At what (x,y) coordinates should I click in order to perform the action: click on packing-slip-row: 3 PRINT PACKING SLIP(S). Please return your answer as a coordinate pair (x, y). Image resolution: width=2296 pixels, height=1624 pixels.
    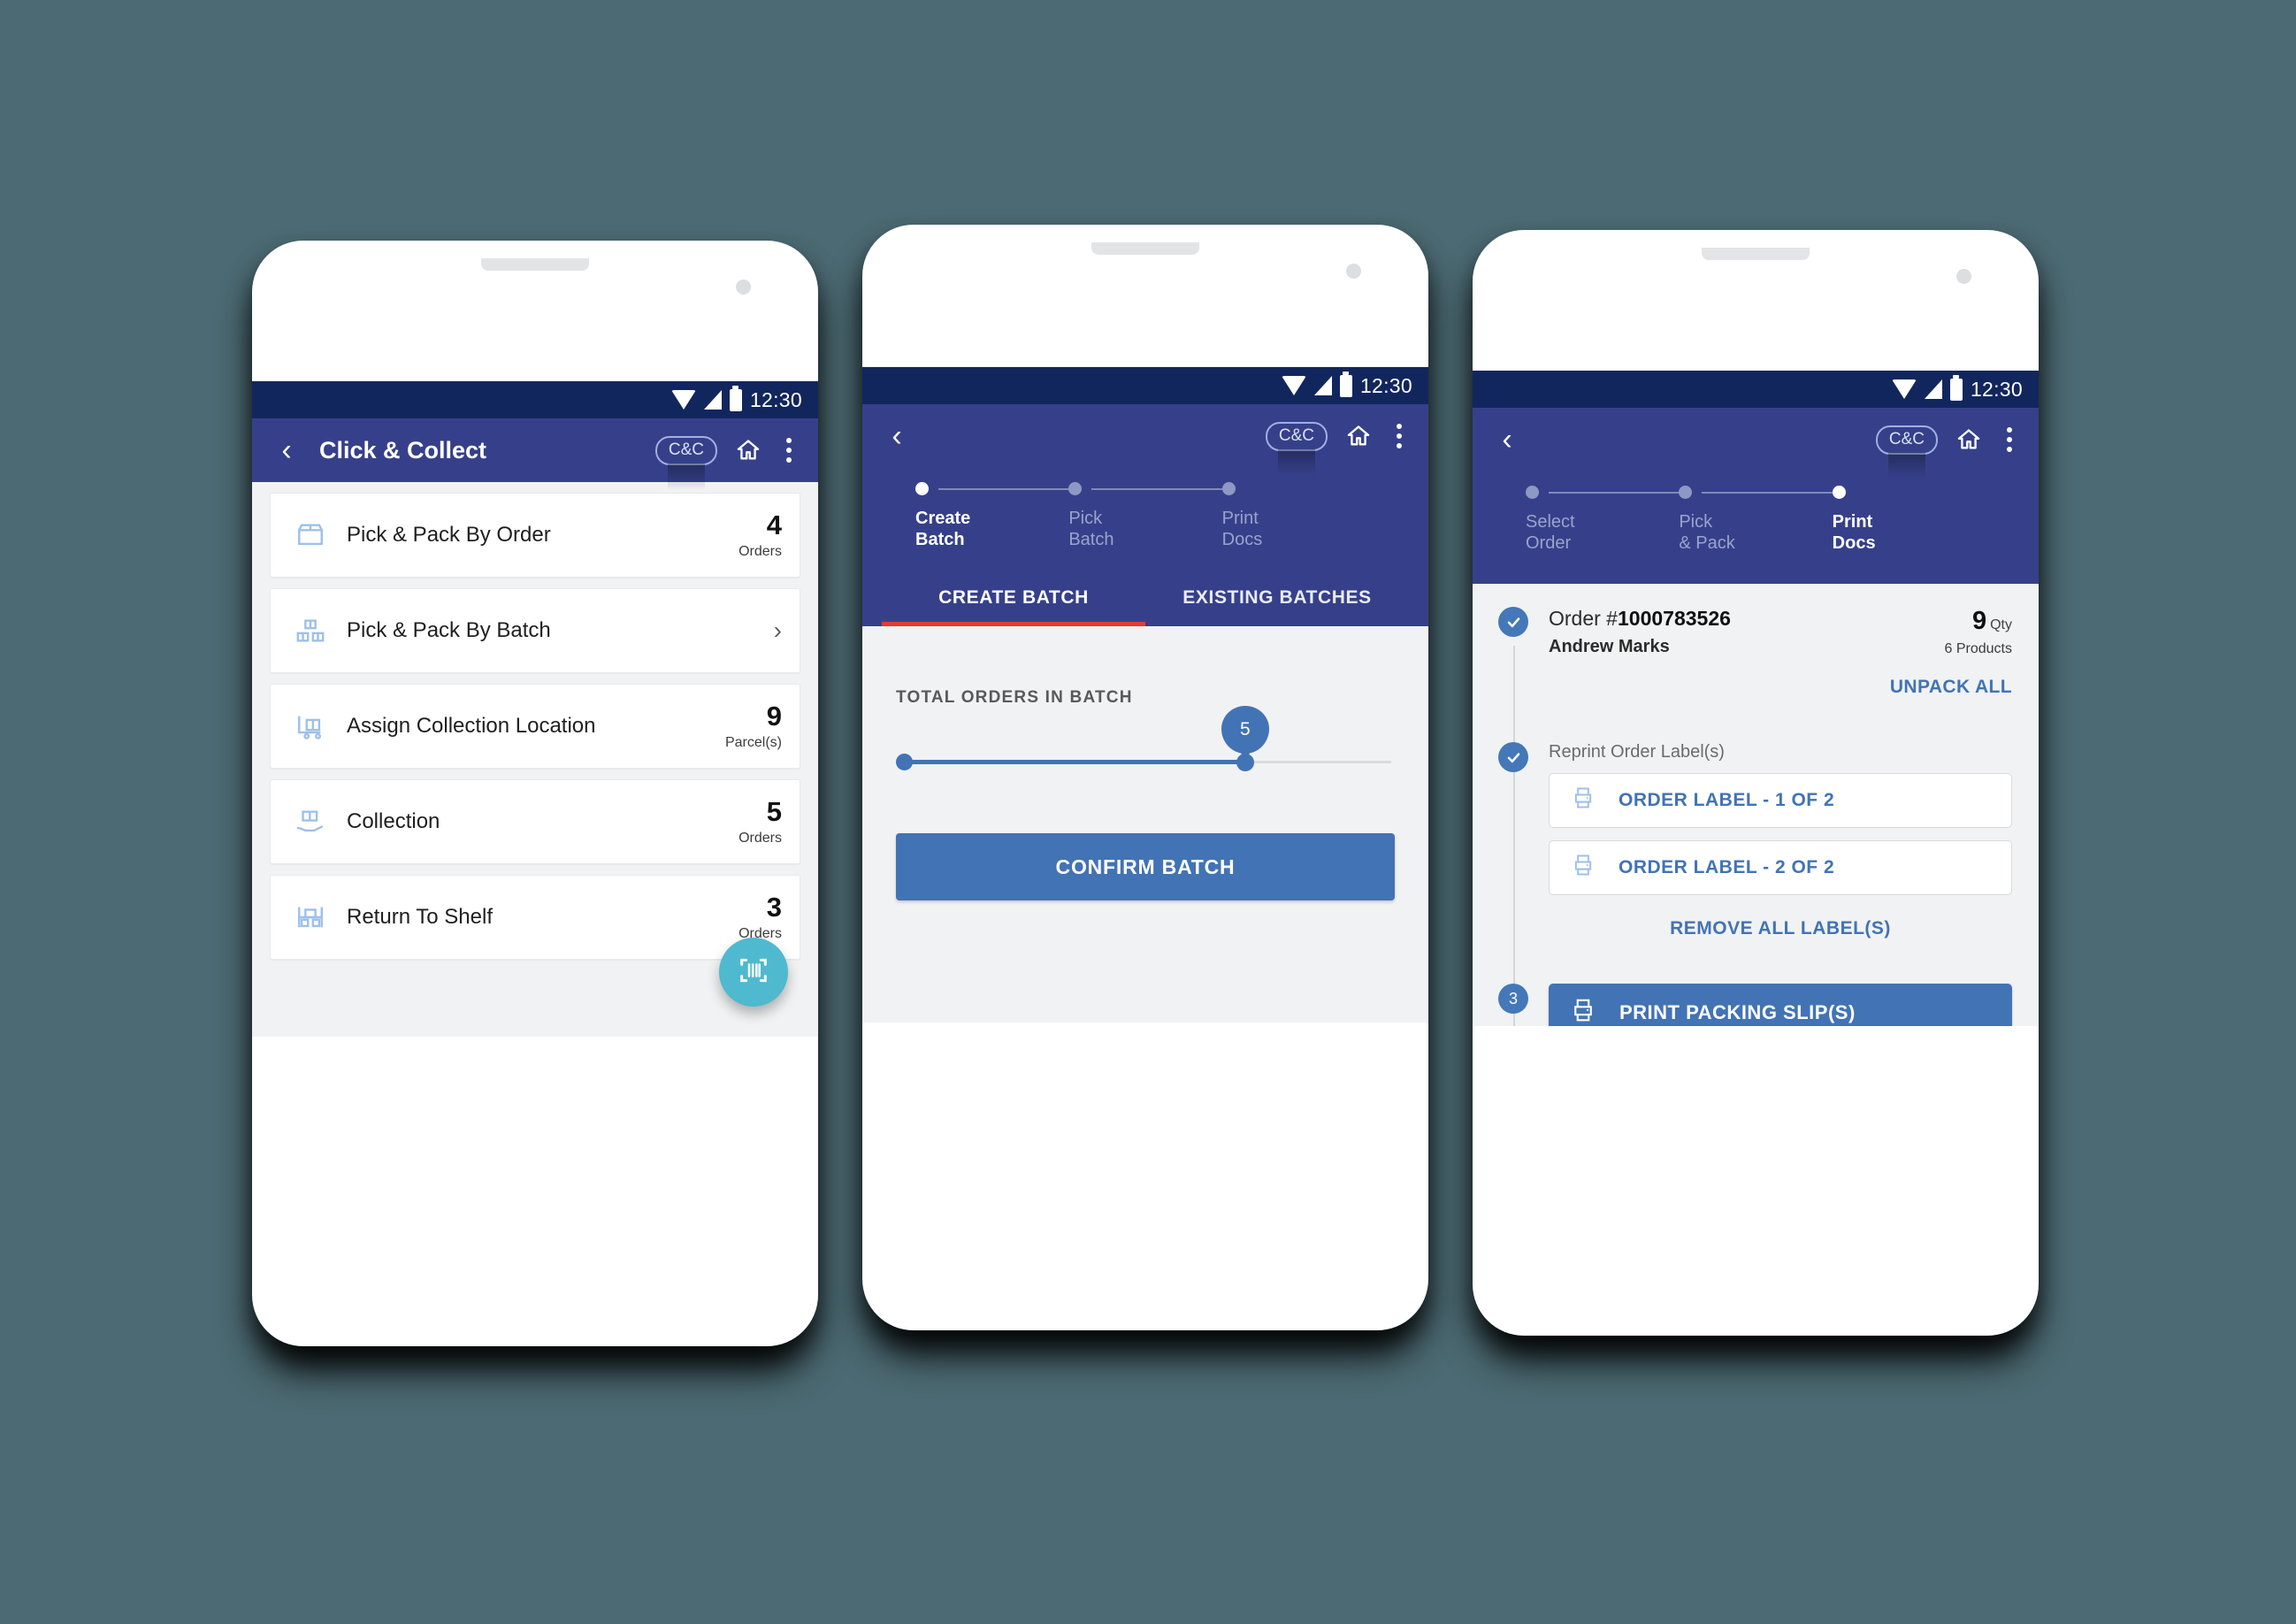
    Looking at the image, I should click on (1754, 1005).